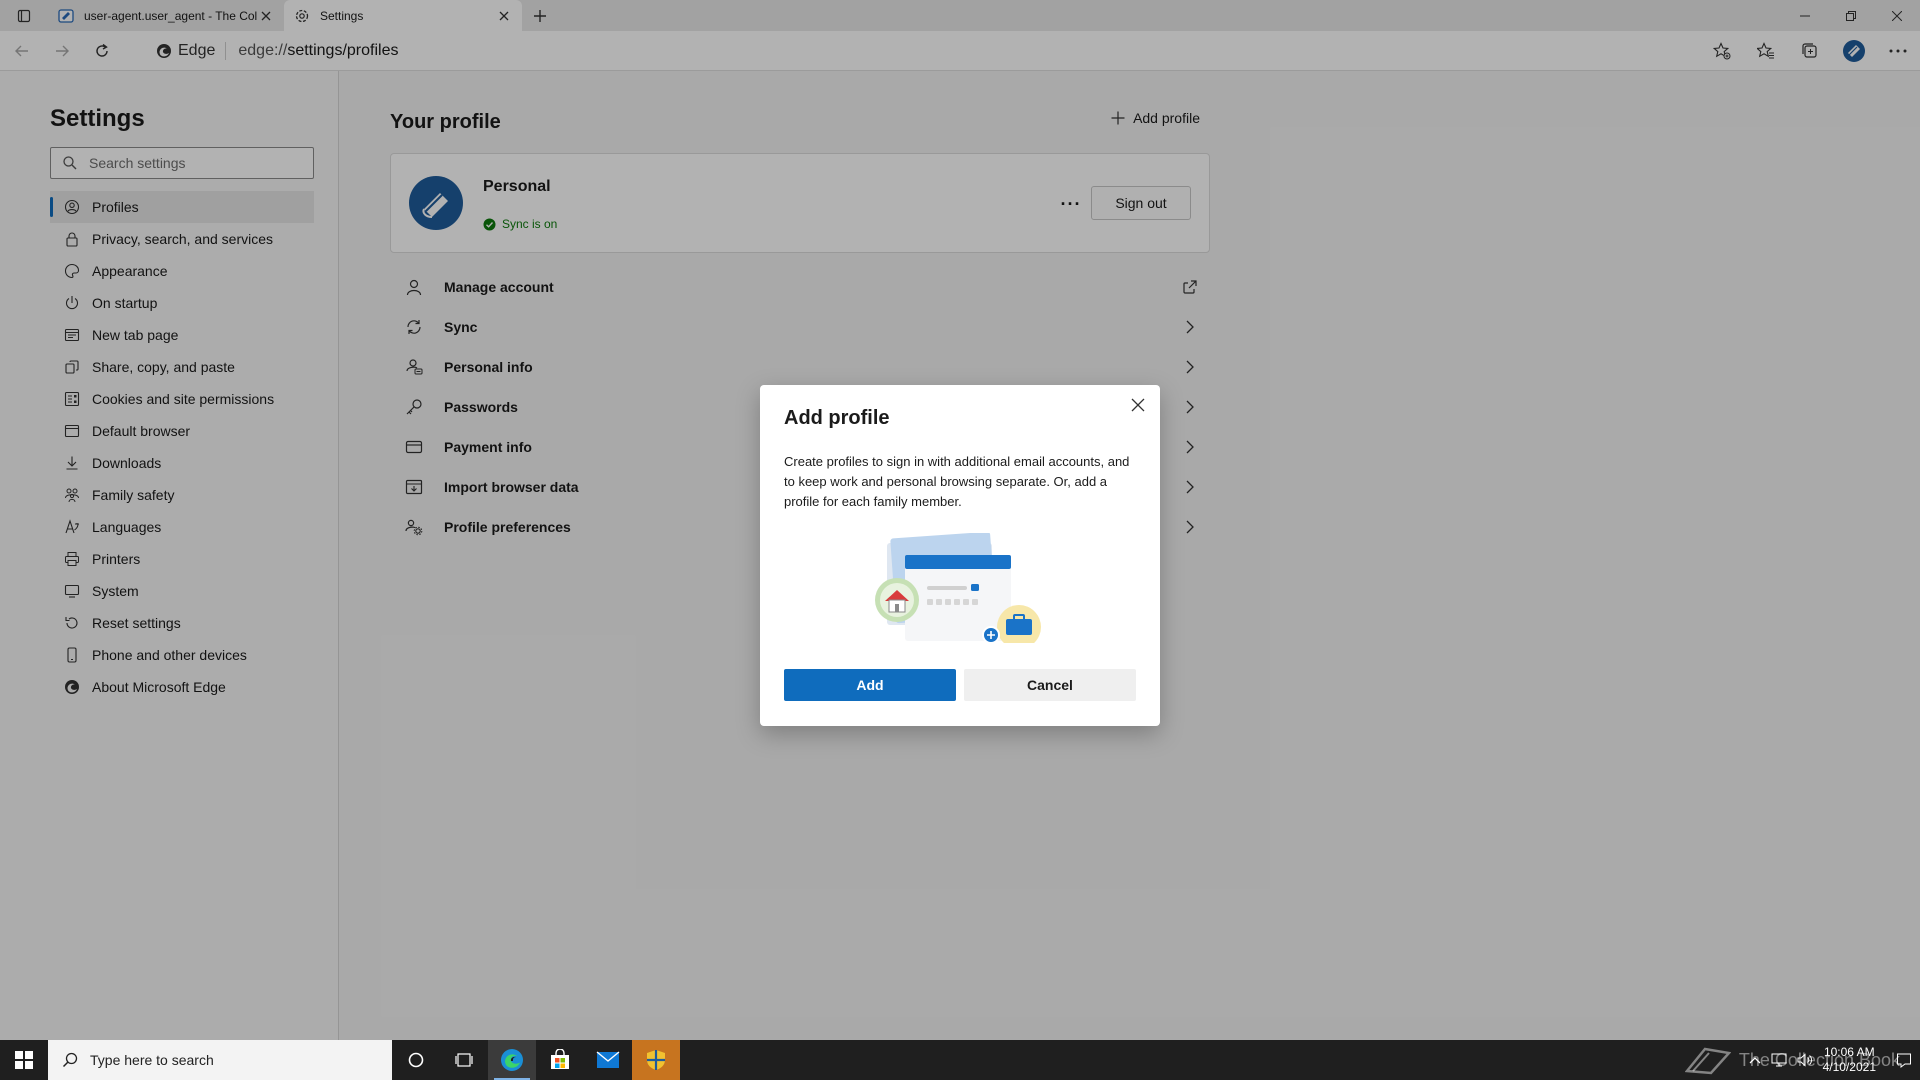 Image resolution: width=1920 pixels, height=1080 pixels. I want to click on edge-icon, so click(512, 1060).